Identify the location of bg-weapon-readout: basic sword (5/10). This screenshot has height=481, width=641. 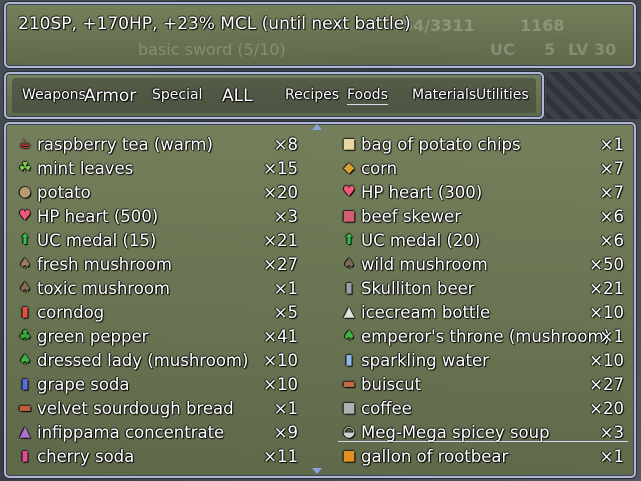
(212, 49).